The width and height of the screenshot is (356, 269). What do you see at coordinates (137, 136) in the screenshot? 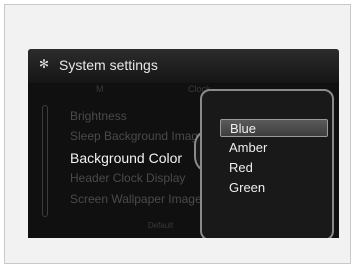
I see `menu-item-sleep-background: Sleep Background Image` at bounding box center [137, 136].